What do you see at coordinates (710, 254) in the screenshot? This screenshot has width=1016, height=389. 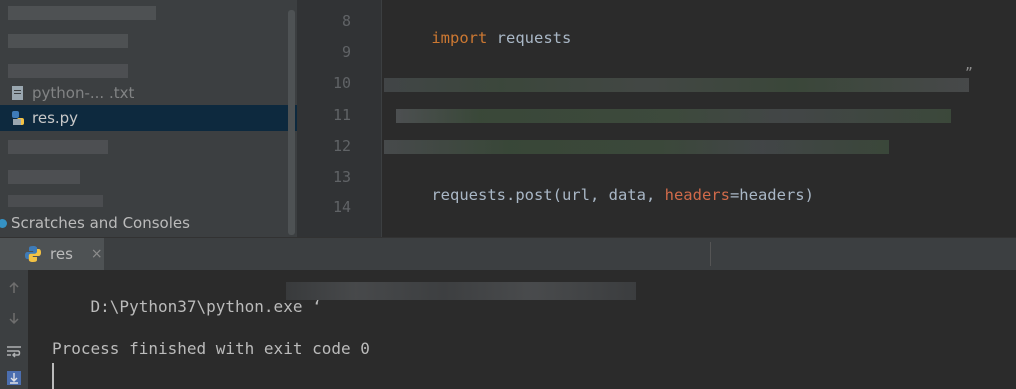 I see `divider` at bounding box center [710, 254].